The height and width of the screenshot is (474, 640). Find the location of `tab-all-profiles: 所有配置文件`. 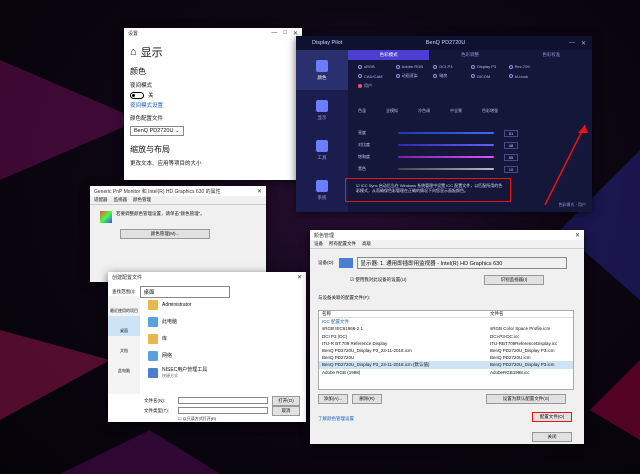

tab-all-profiles: 所有配置文件 is located at coordinates (342, 244).